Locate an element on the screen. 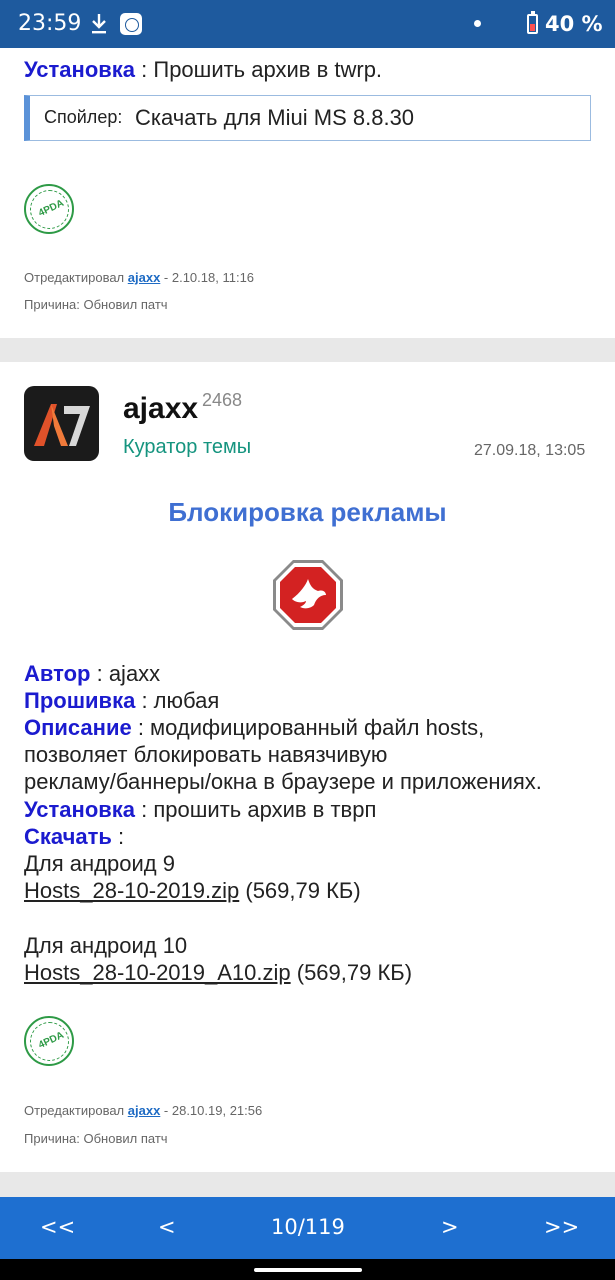 Image resolution: width=615 pixels, height=1280 pixels. edited-info: Отредактировал ajaxx - 28.10.19, 21:56 is located at coordinates (143, 1110).